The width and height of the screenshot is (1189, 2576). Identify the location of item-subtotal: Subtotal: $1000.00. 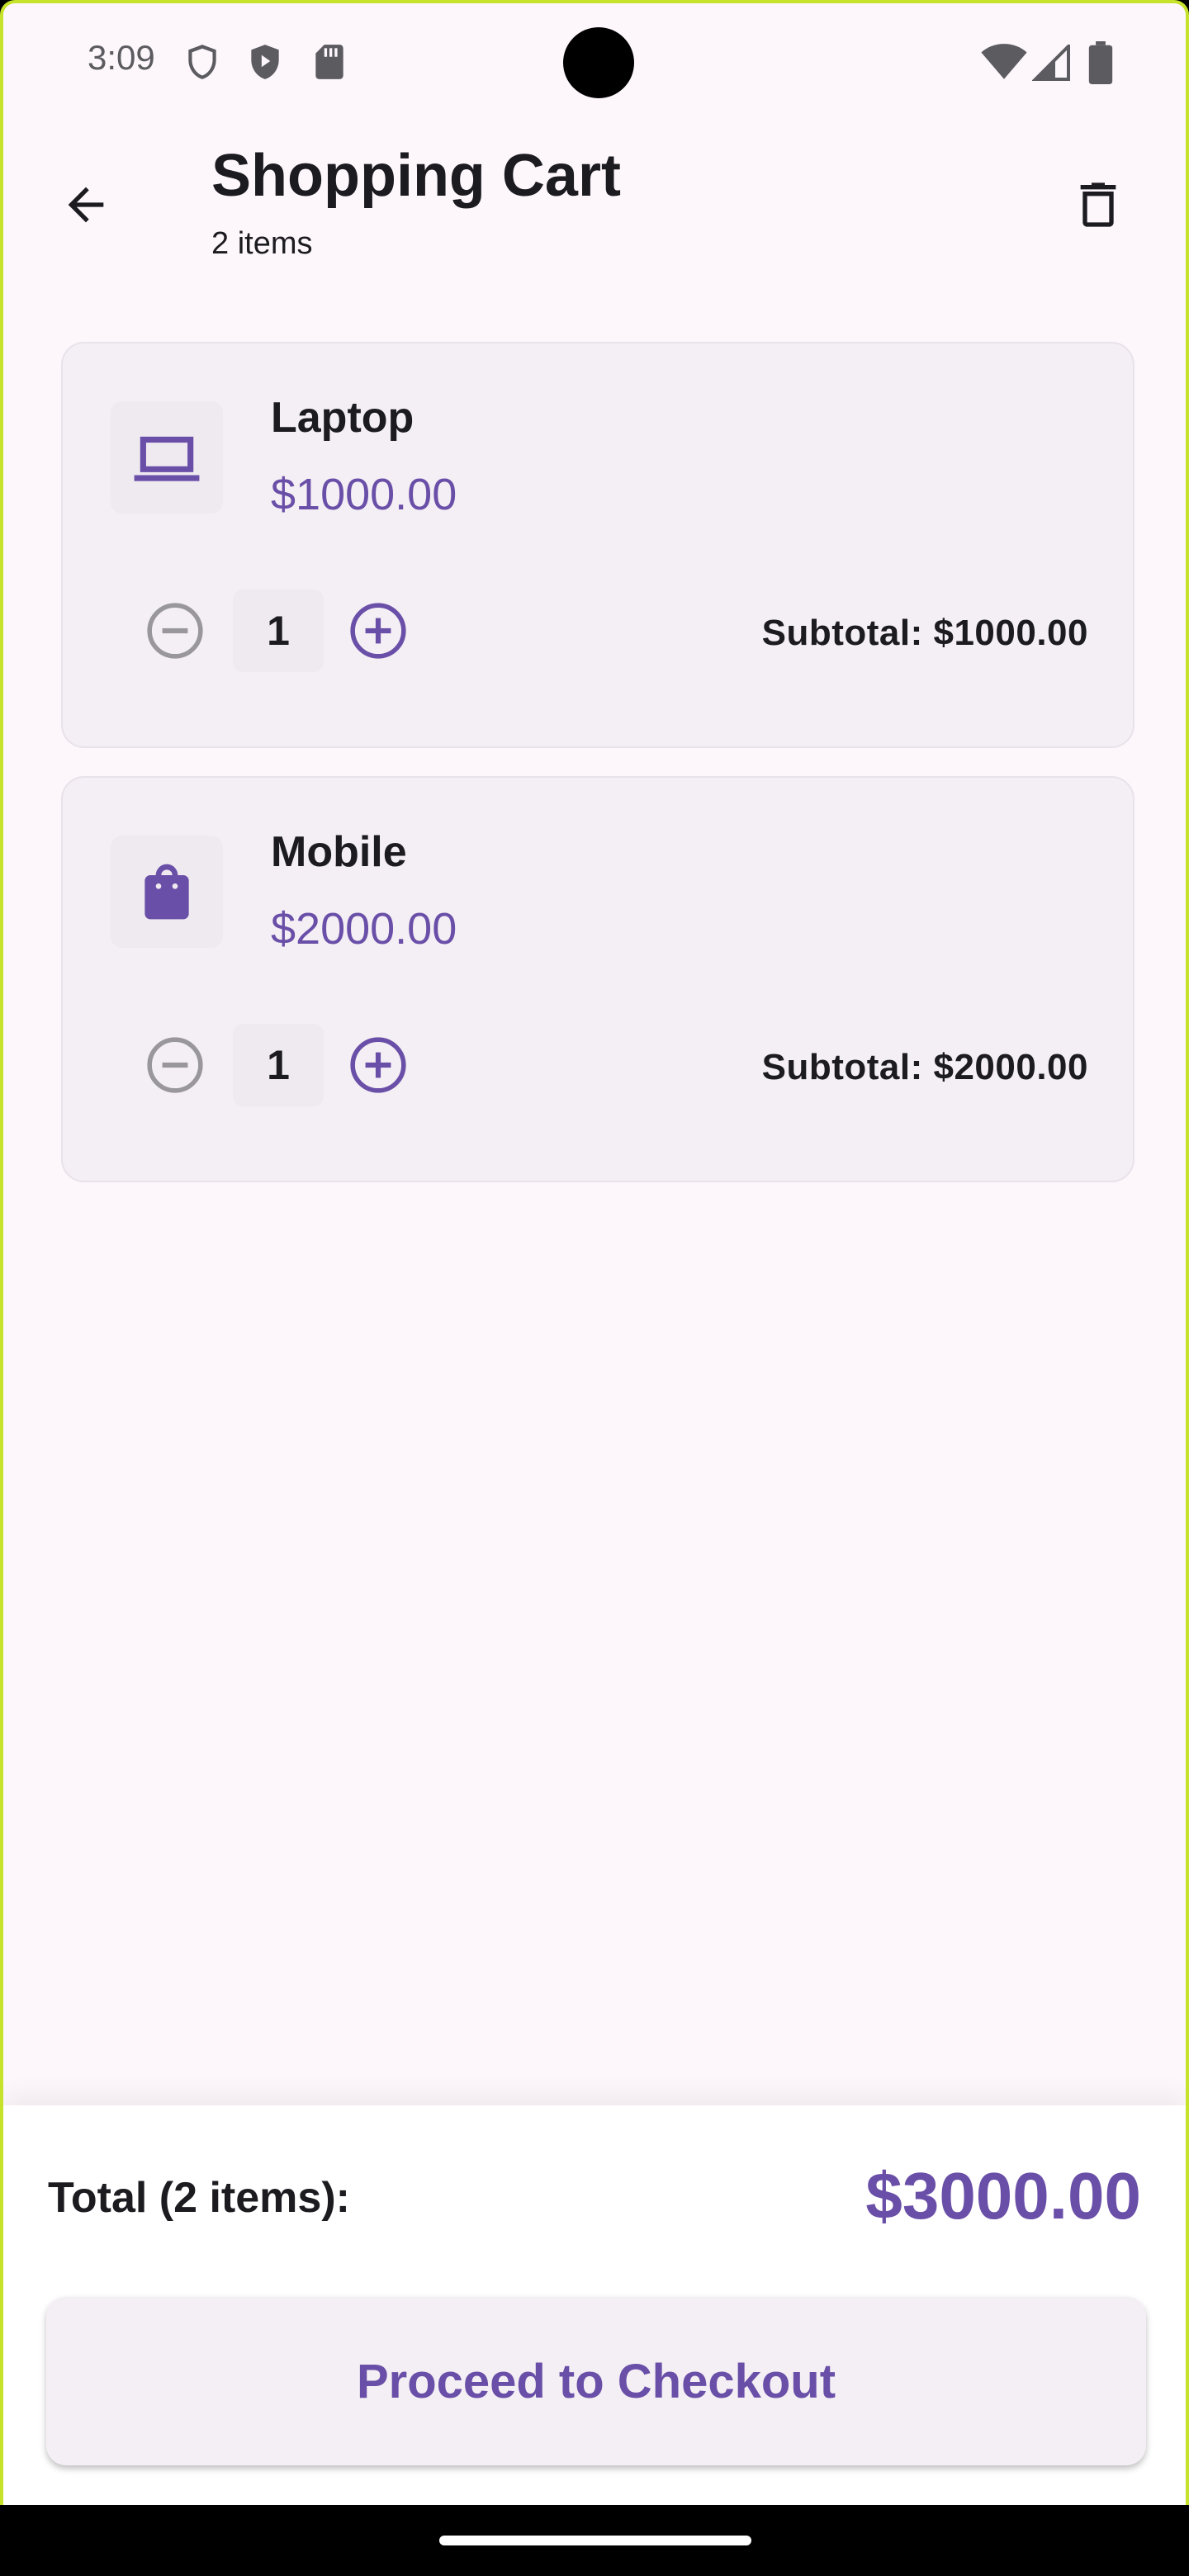
(924, 633).